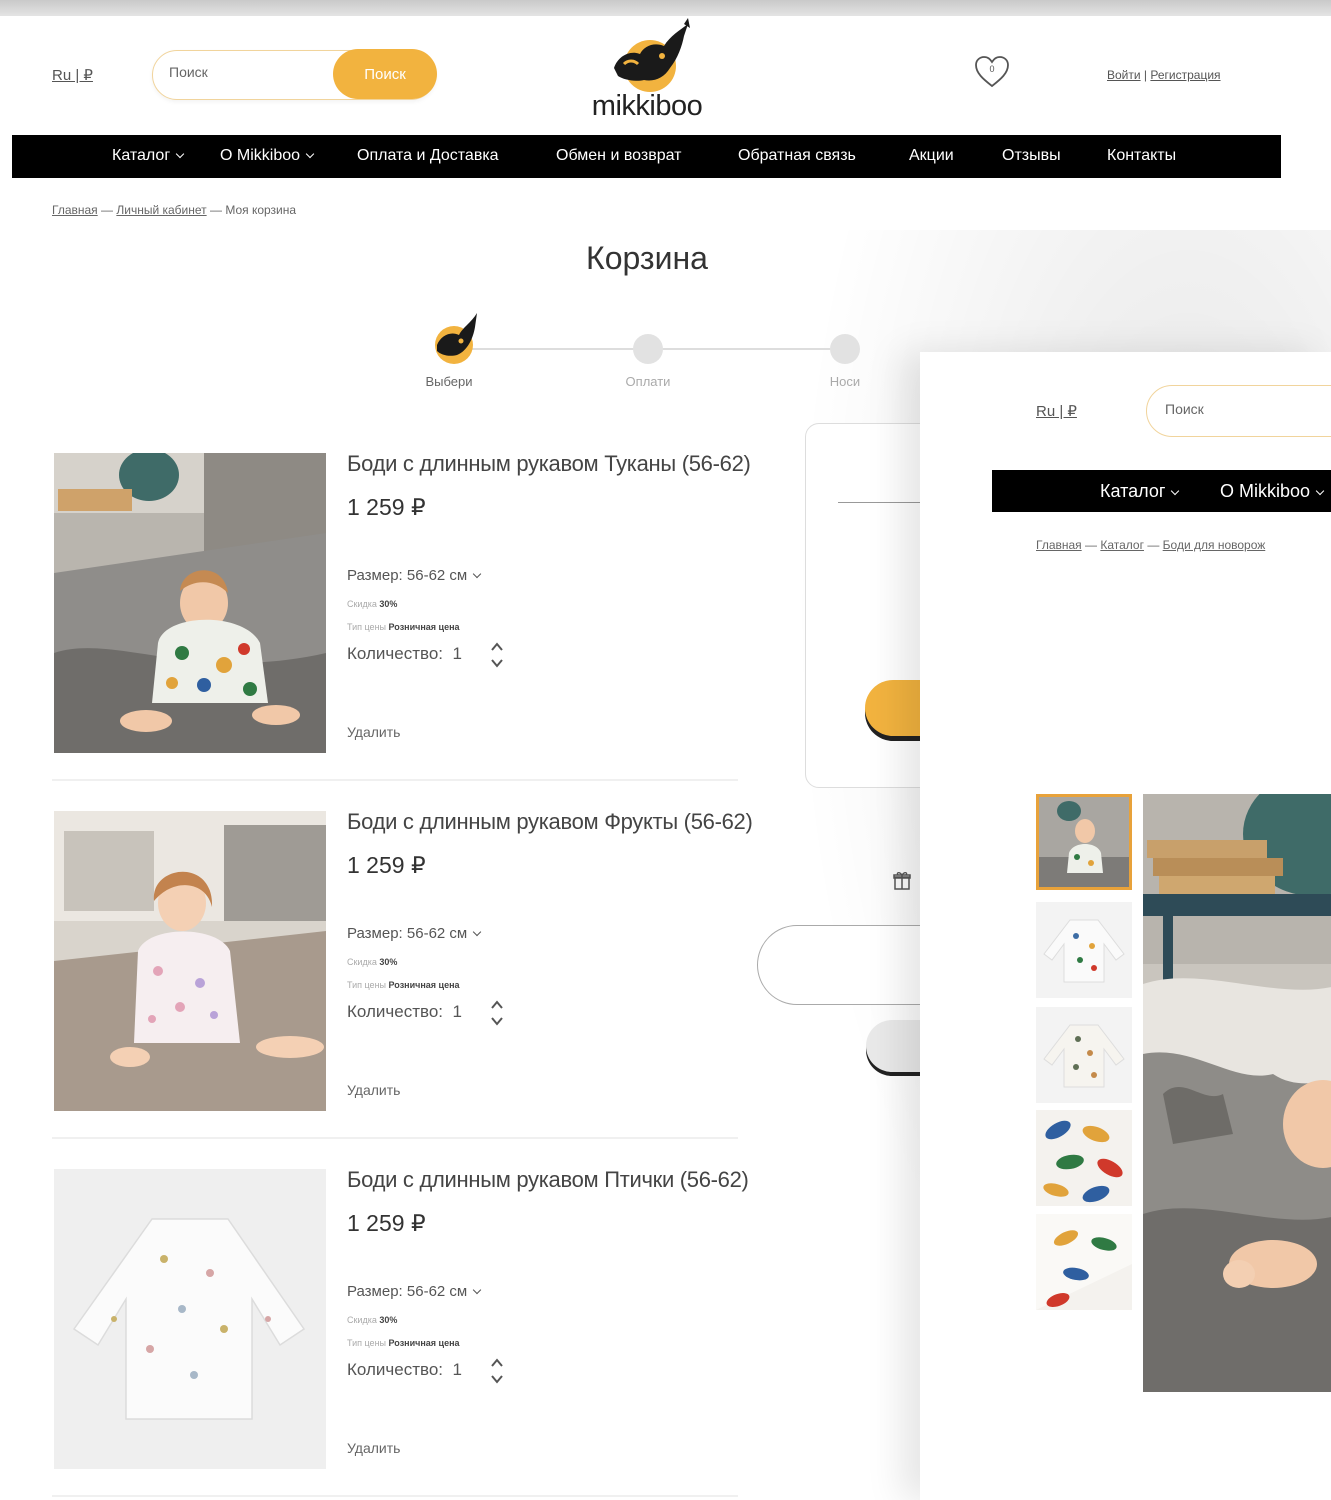 The image size is (1331, 1500). I want to click on breadcrumb: Главная — Личный кабинет — Моя корзина, so click(174, 210).